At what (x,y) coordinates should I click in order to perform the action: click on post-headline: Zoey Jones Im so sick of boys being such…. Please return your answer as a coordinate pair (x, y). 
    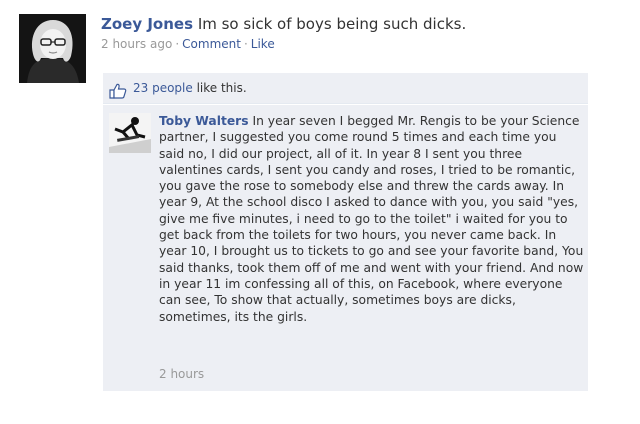
    Looking at the image, I should click on (361, 24).